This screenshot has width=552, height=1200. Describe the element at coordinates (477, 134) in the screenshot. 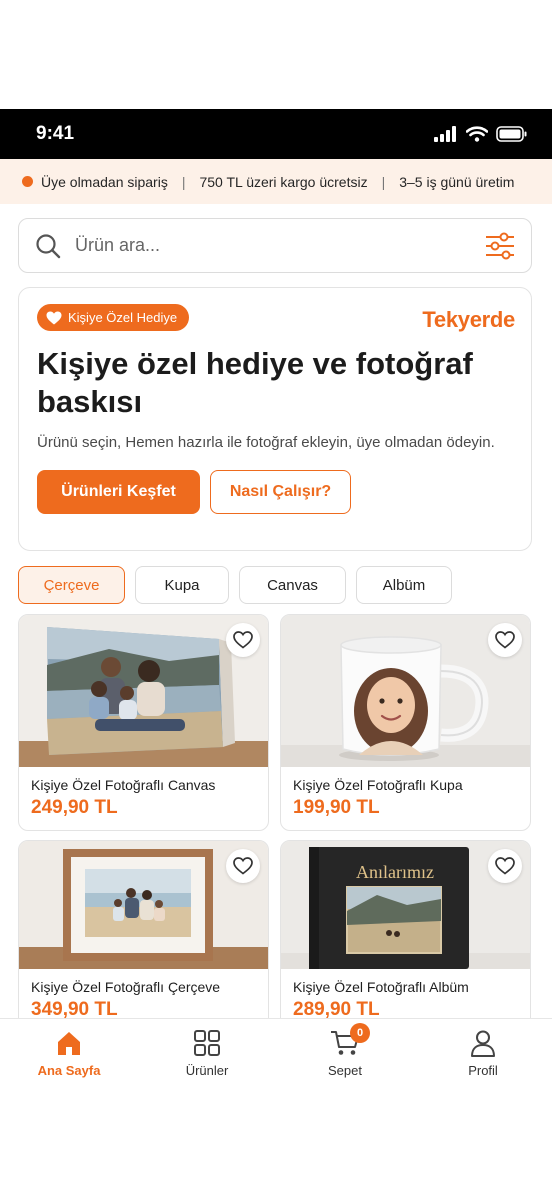

I see `wifi-icon` at that location.